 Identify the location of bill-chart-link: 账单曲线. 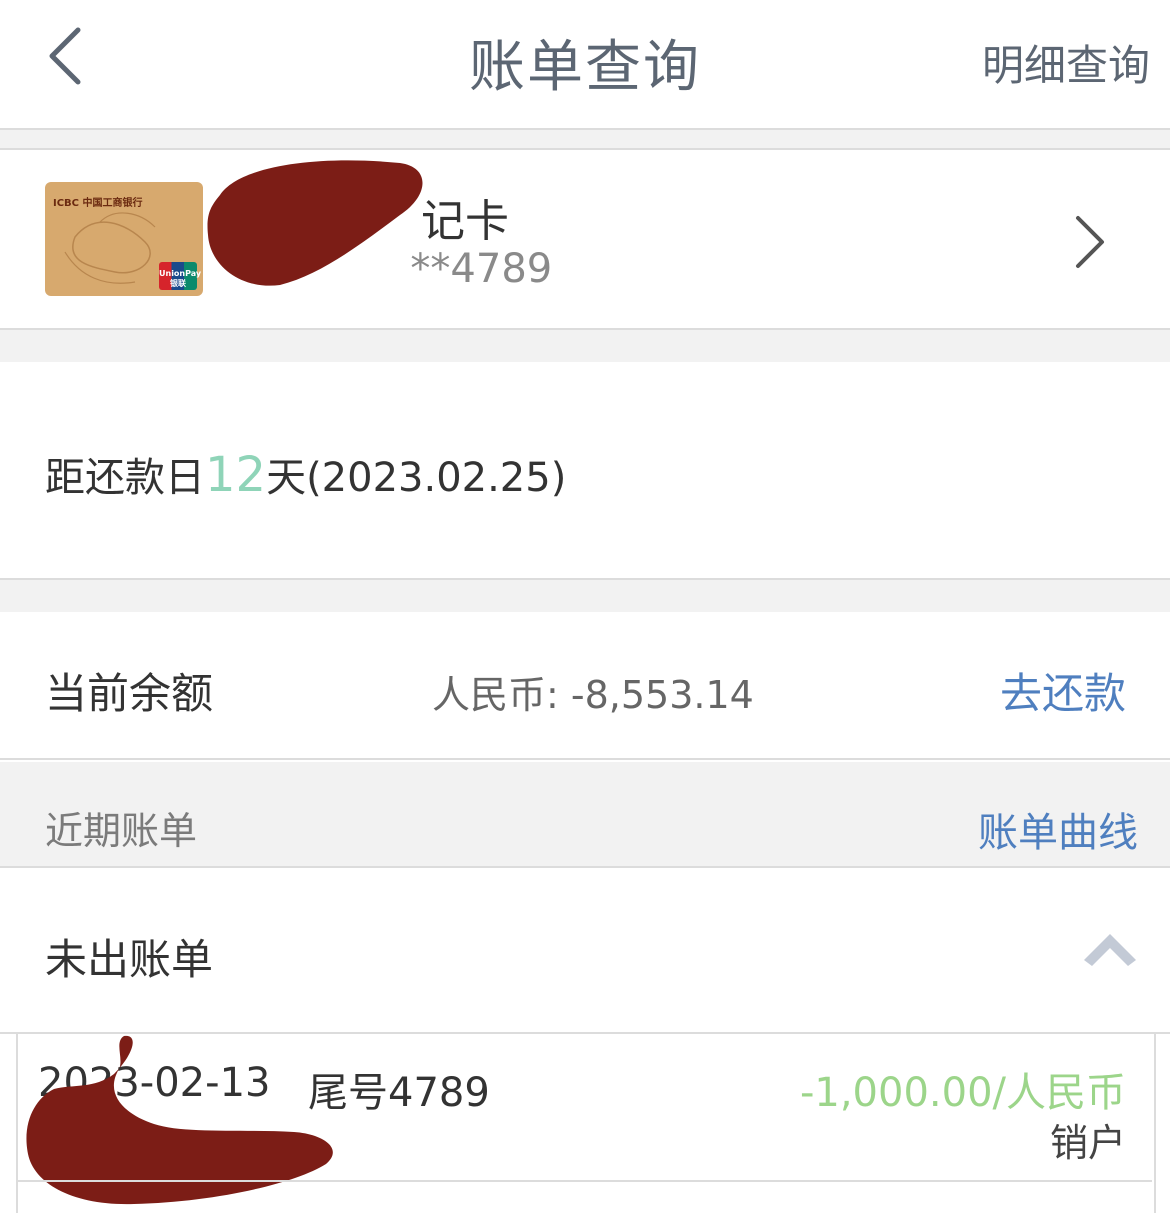
(1058, 829).